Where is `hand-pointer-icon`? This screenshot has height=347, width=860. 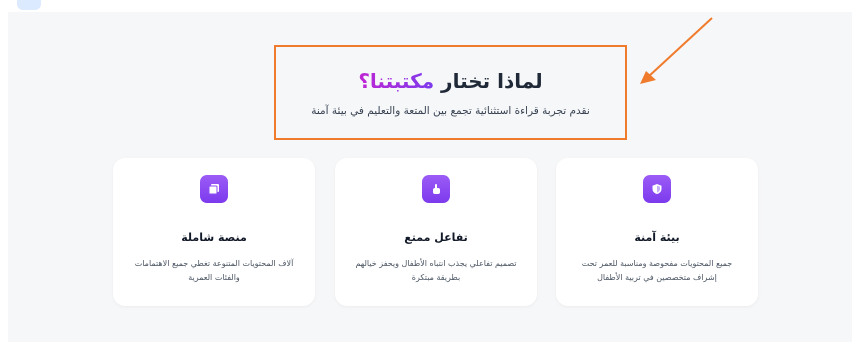
hand-pointer-icon is located at coordinates (436, 189).